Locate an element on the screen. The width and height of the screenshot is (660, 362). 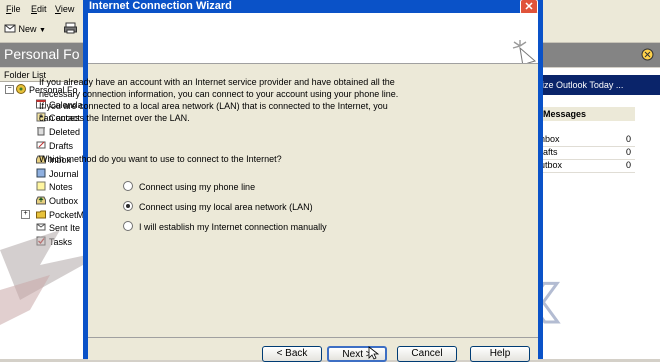
mouse-cursor-icon is located at coordinates (374, 353).